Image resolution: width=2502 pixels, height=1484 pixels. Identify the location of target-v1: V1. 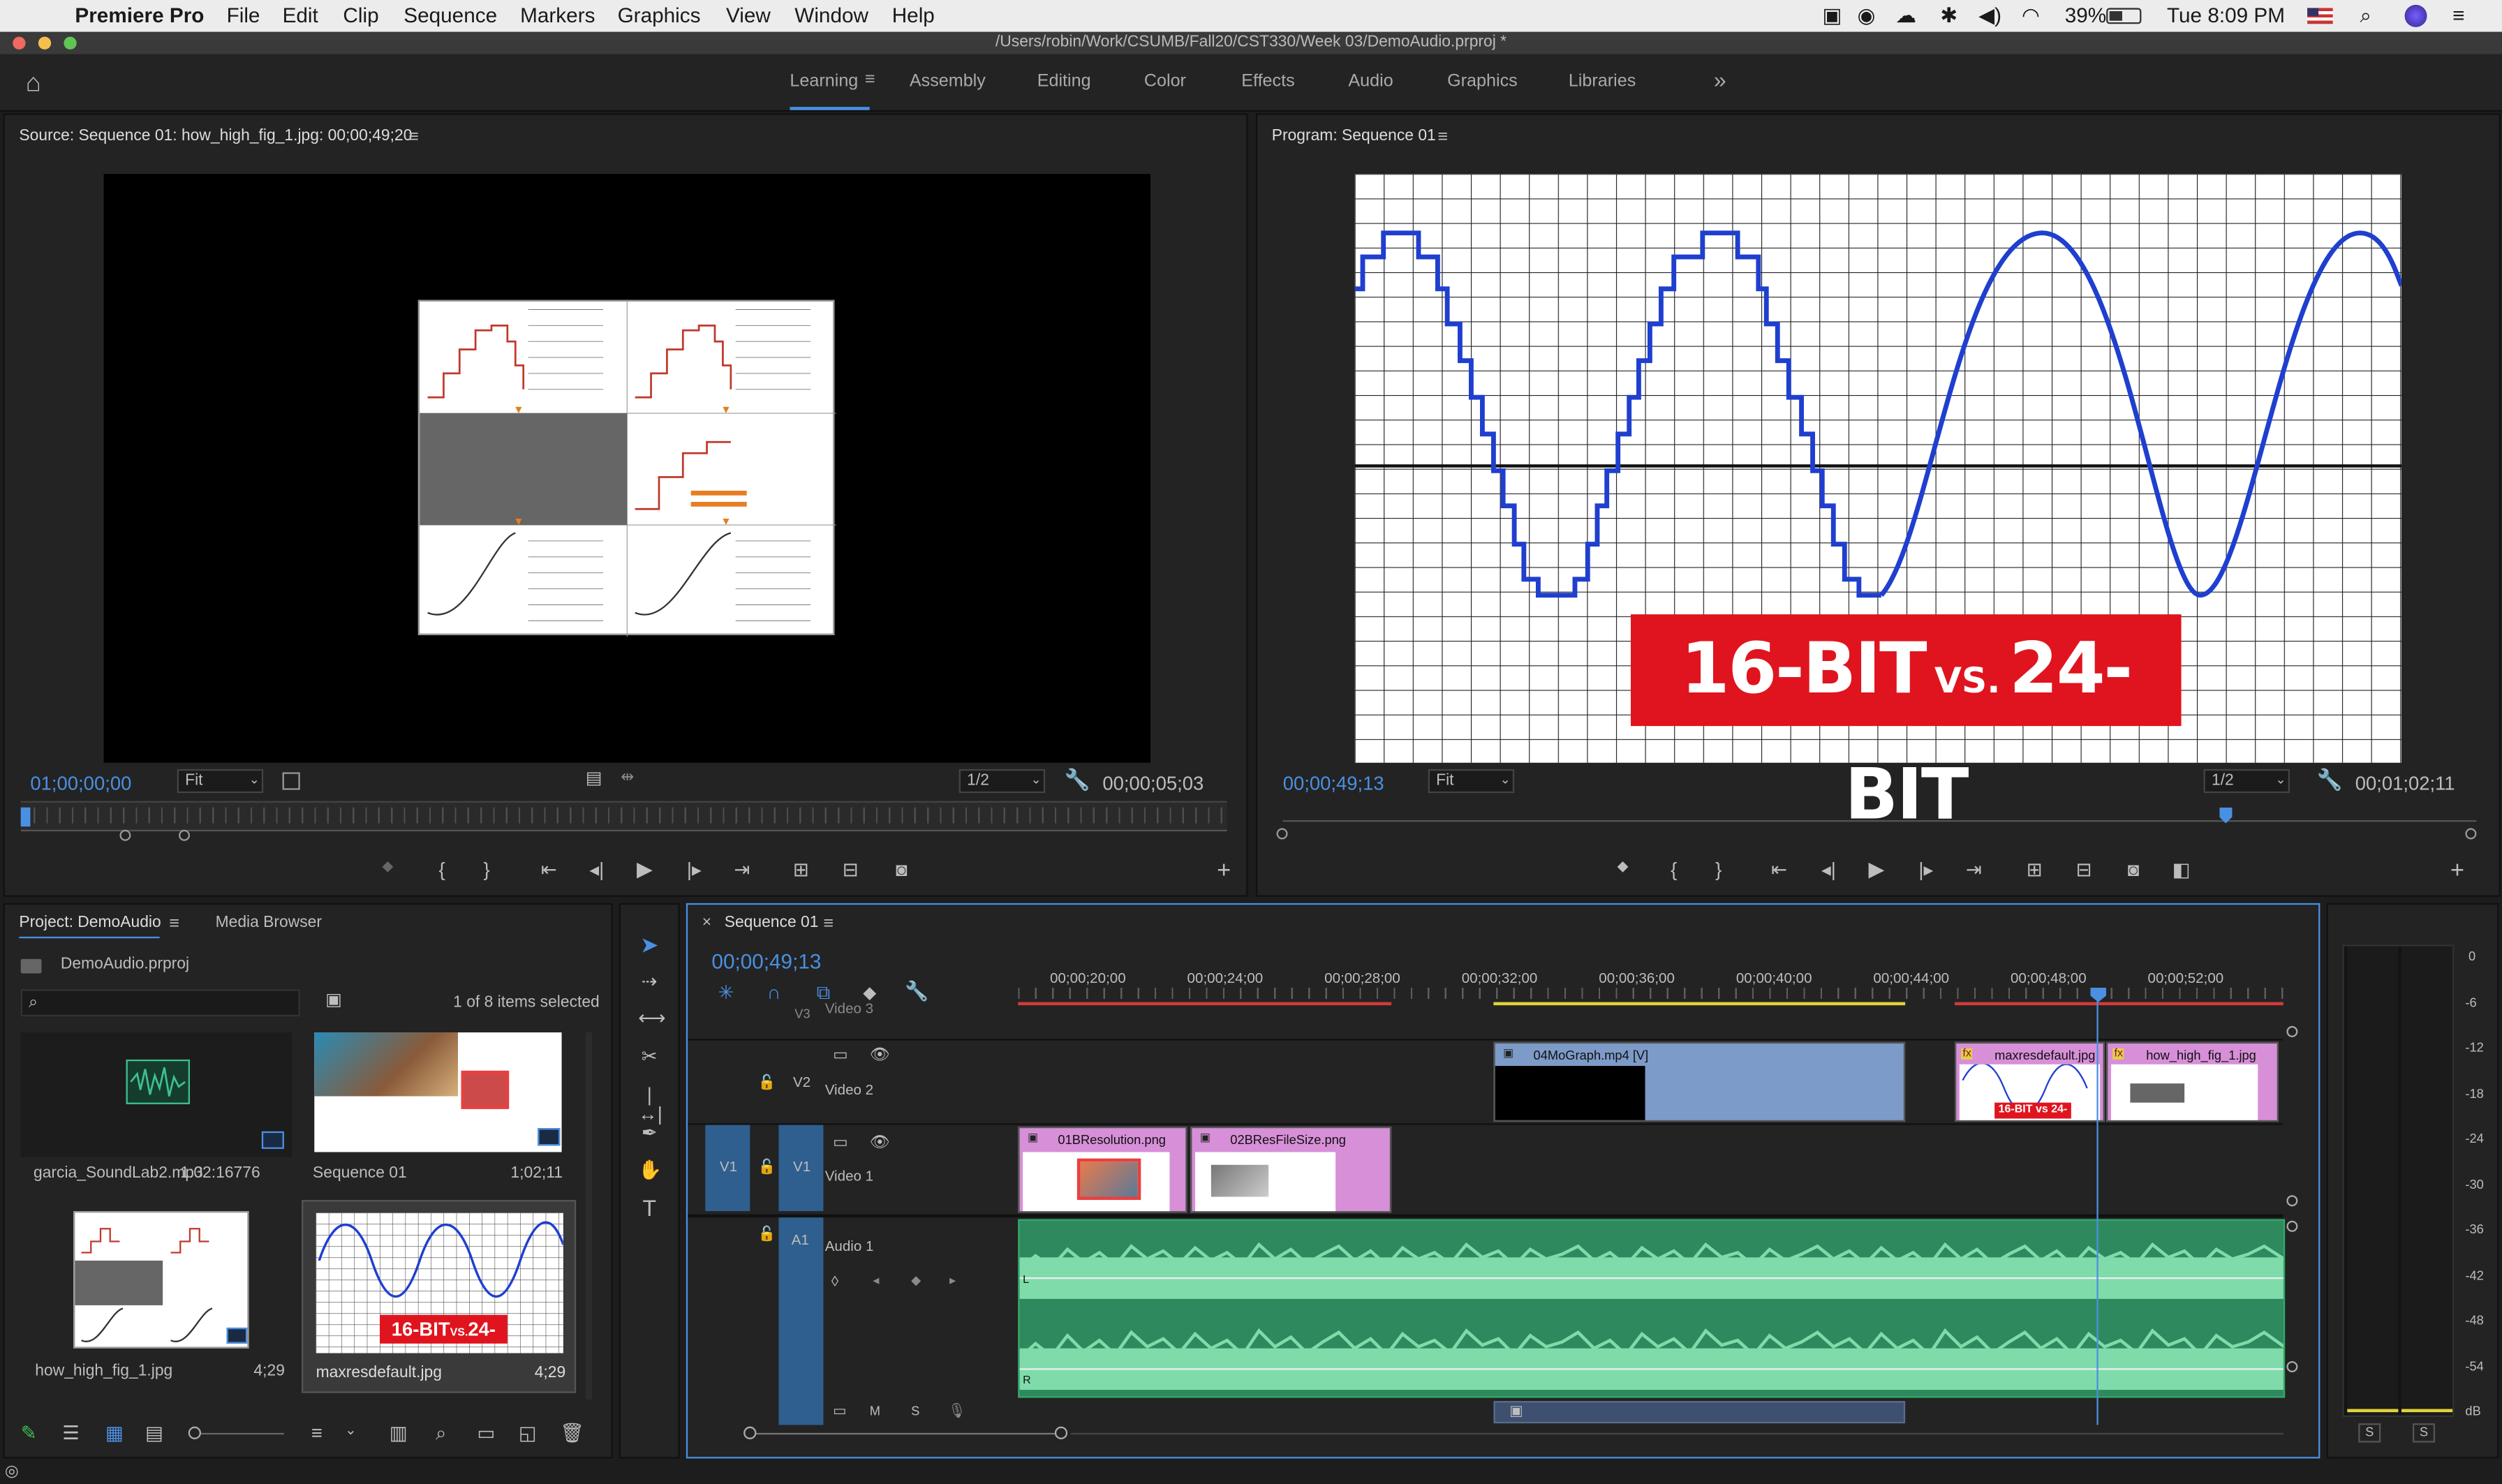
(801, 1168).